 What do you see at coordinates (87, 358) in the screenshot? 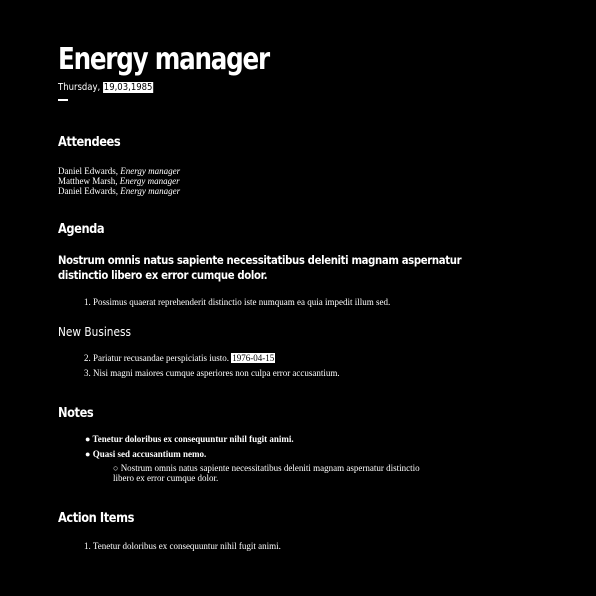
I see `item-number: 2.` at bounding box center [87, 358].